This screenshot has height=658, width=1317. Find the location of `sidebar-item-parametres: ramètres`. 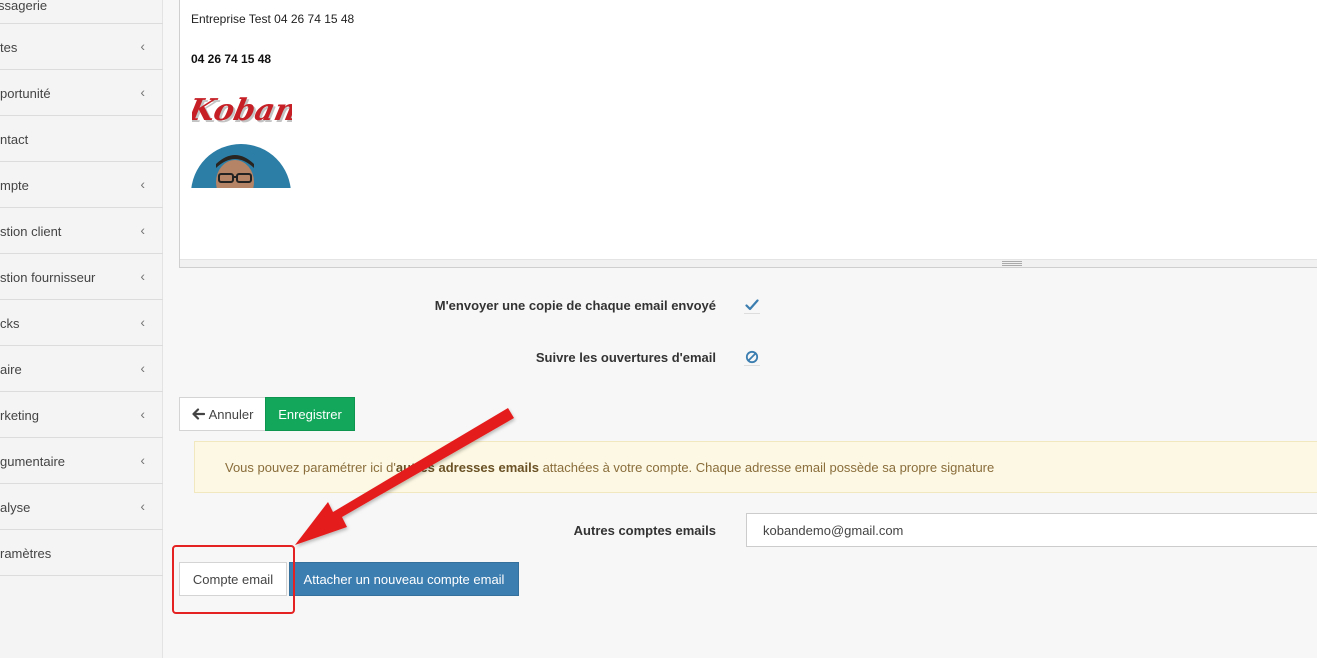

sidebar-item-parametres: ramètres is located at coordinates (81, 553).